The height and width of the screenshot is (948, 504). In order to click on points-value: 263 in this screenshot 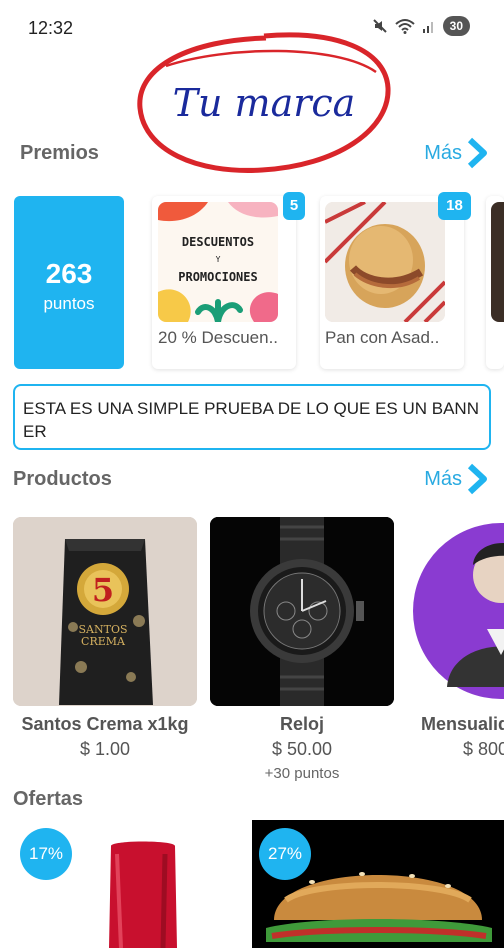, I will do `click(69, 273)`.